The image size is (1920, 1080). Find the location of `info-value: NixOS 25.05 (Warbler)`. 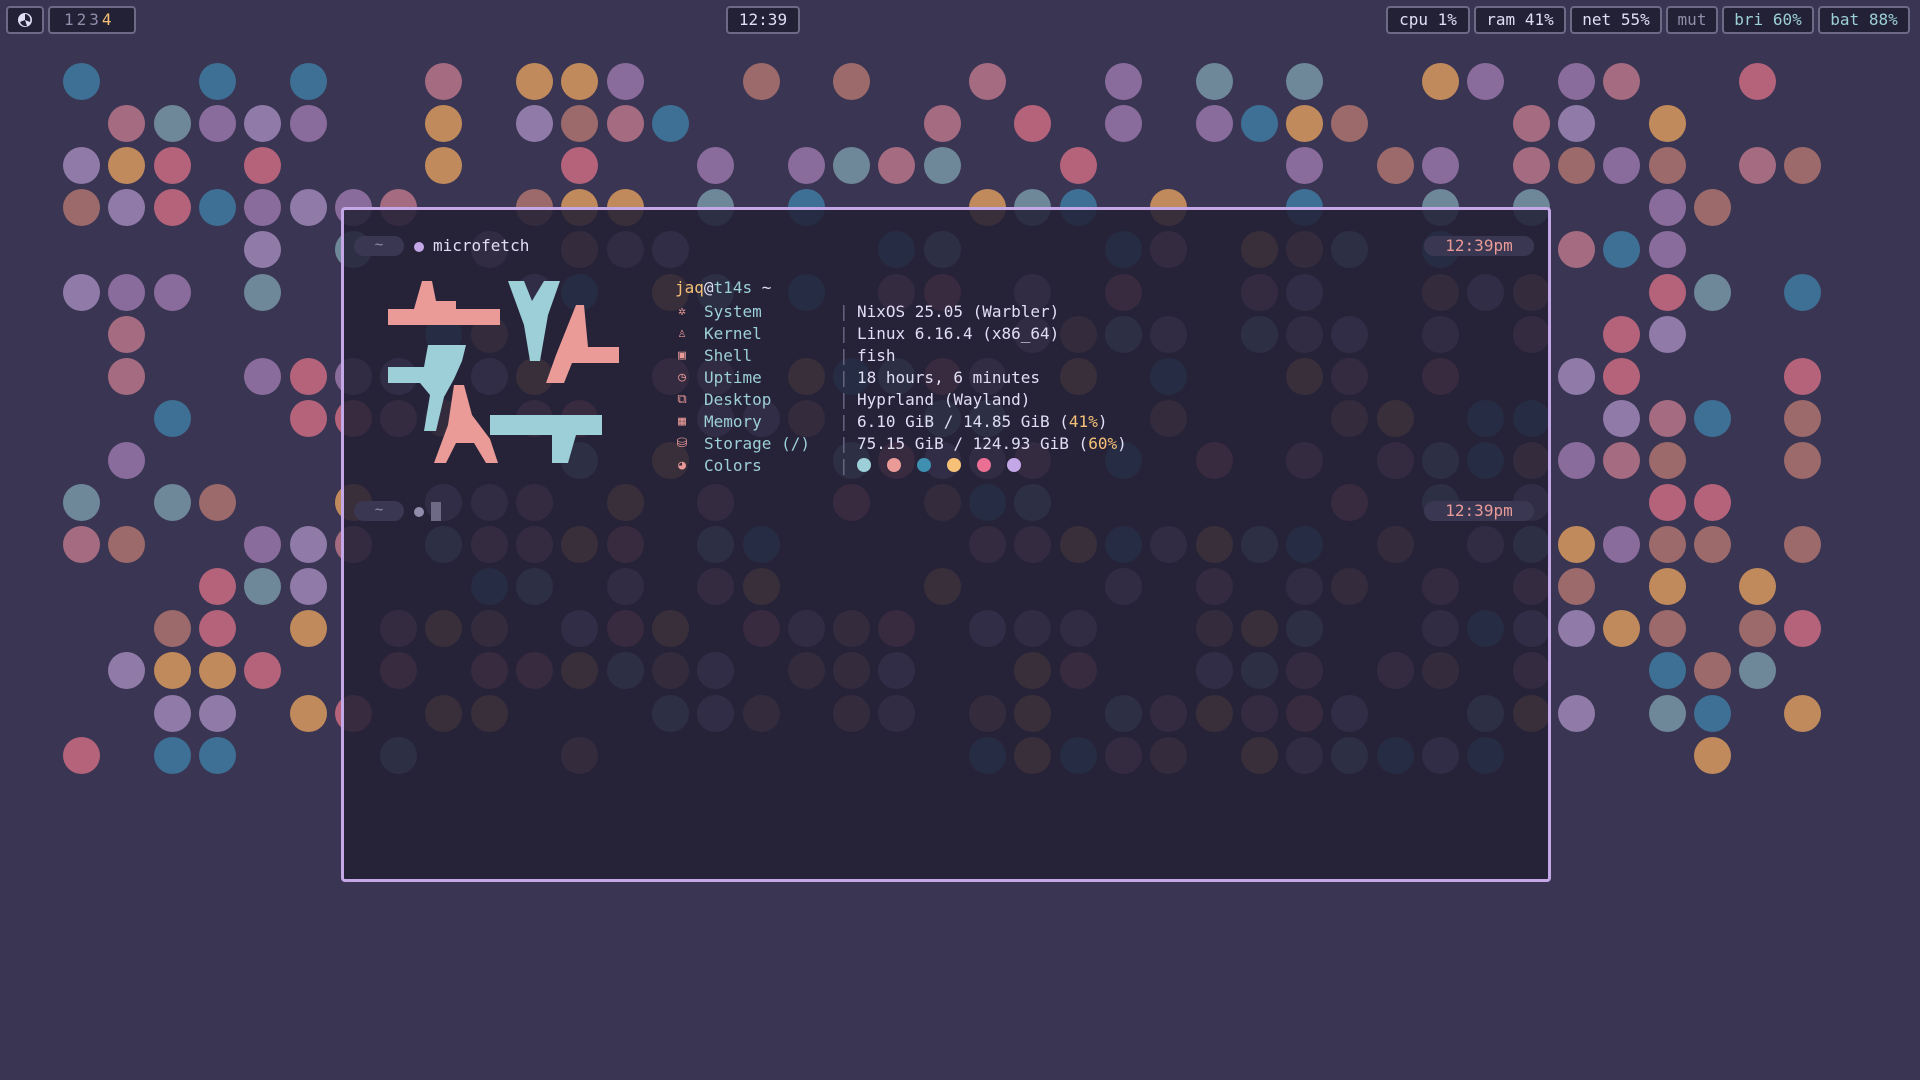

info-value: NixOS 25.05 (Warbler) is located at coordinates (958, 311).